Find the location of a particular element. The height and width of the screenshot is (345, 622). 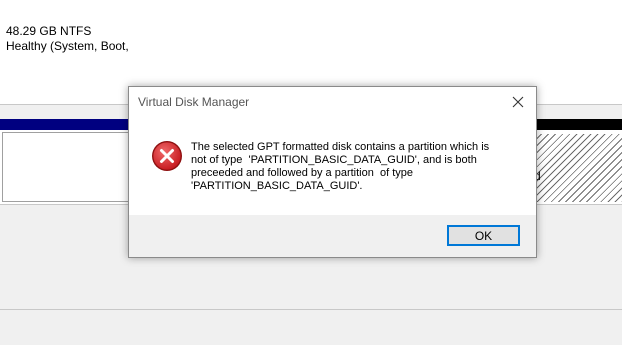

close-icon is located at coordinates (518, 102).